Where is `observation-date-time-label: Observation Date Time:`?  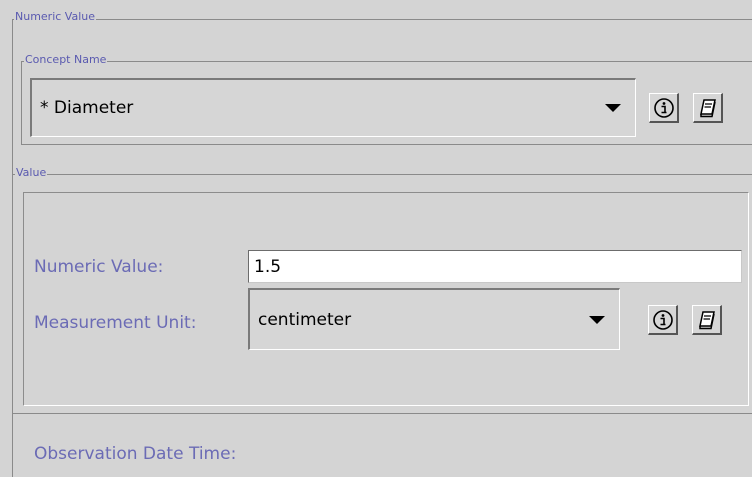
observation-date-time-label: Observation Date Time: is located at coordinates (135, 454).